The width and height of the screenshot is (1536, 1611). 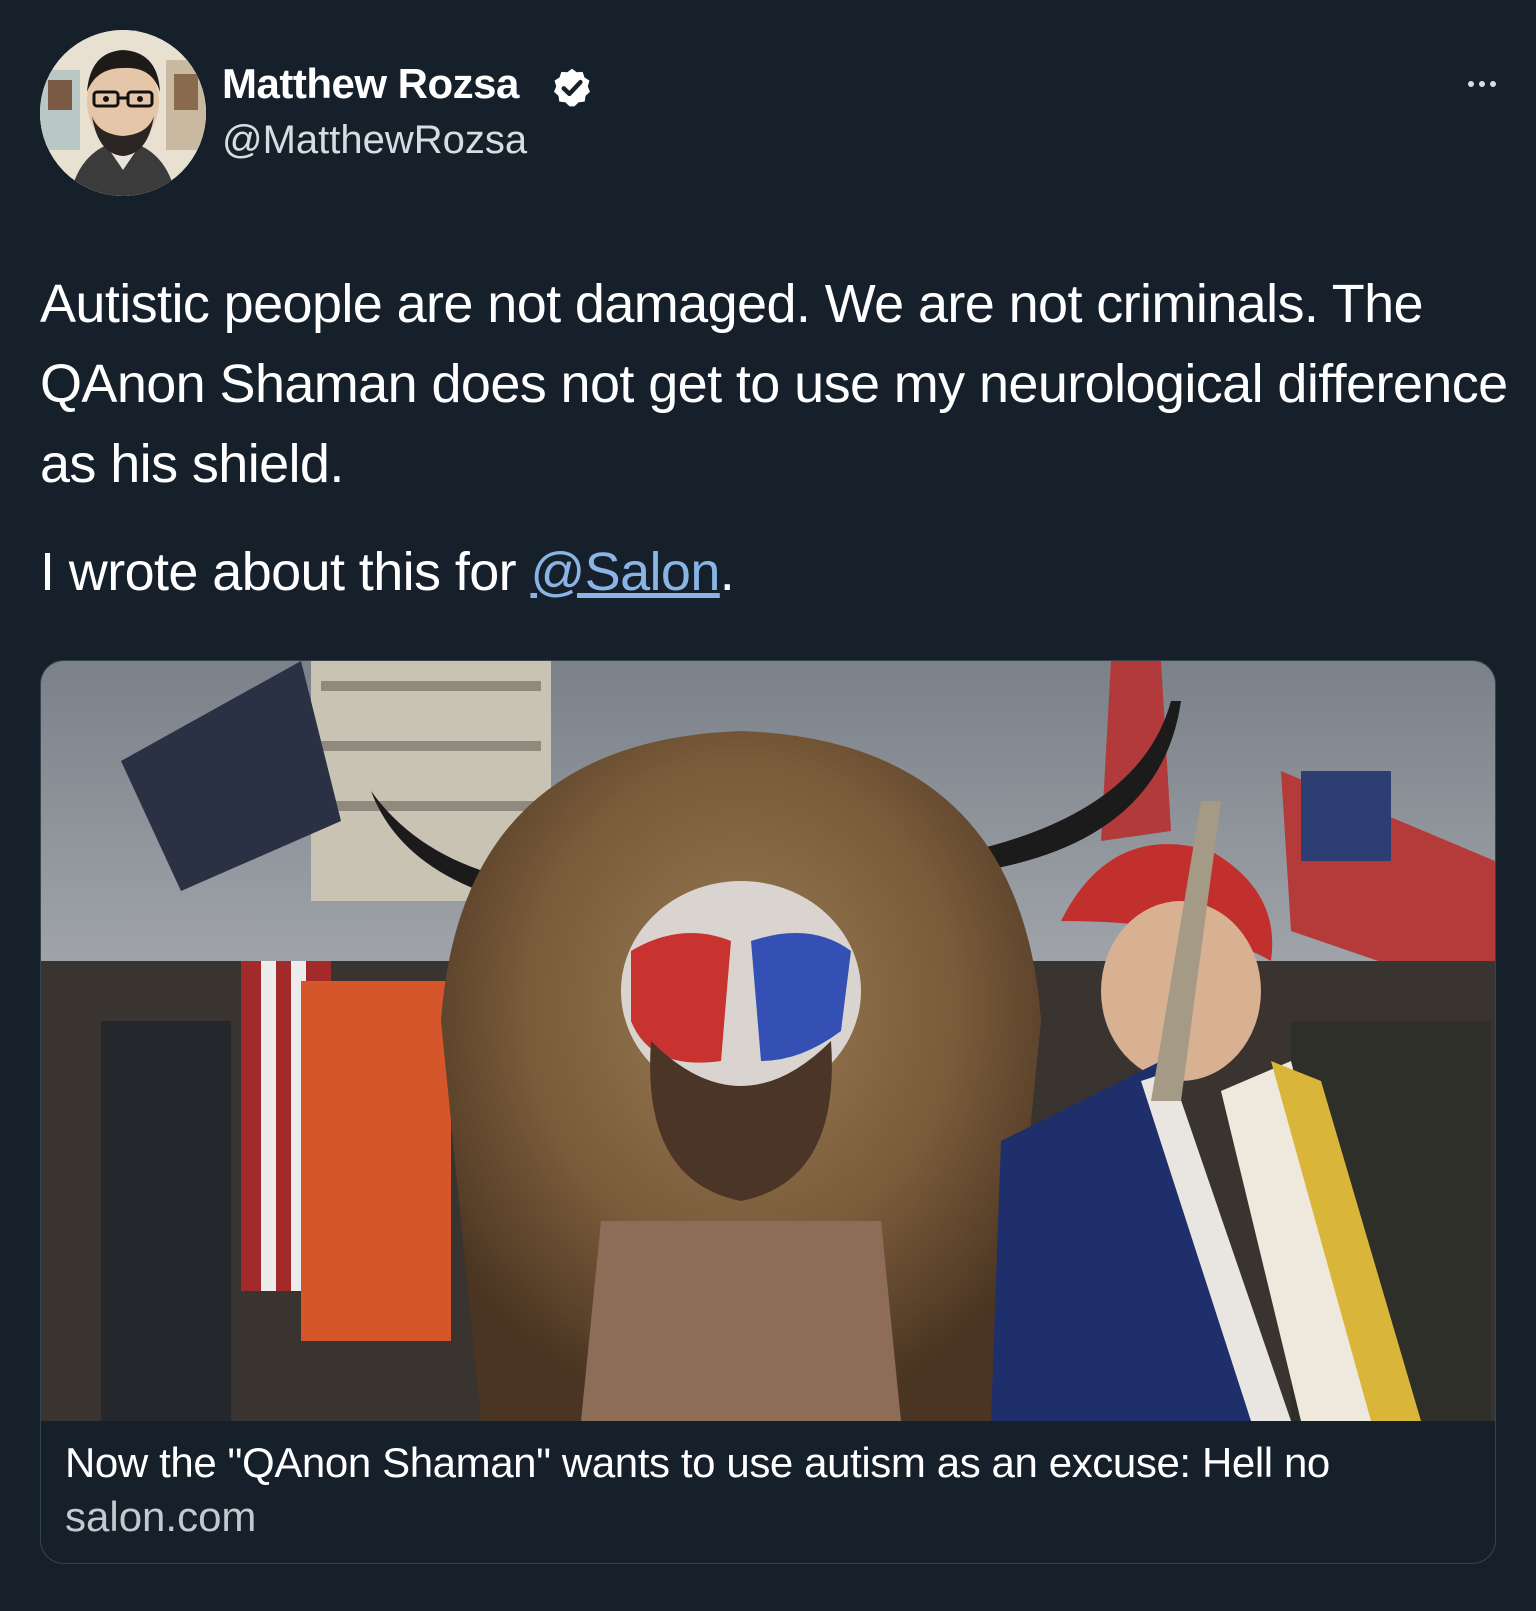 What do you see at coordinates (625, 572) in the screenshot?
I see `mention-link: @Salon` at bounding box center [625, 572].